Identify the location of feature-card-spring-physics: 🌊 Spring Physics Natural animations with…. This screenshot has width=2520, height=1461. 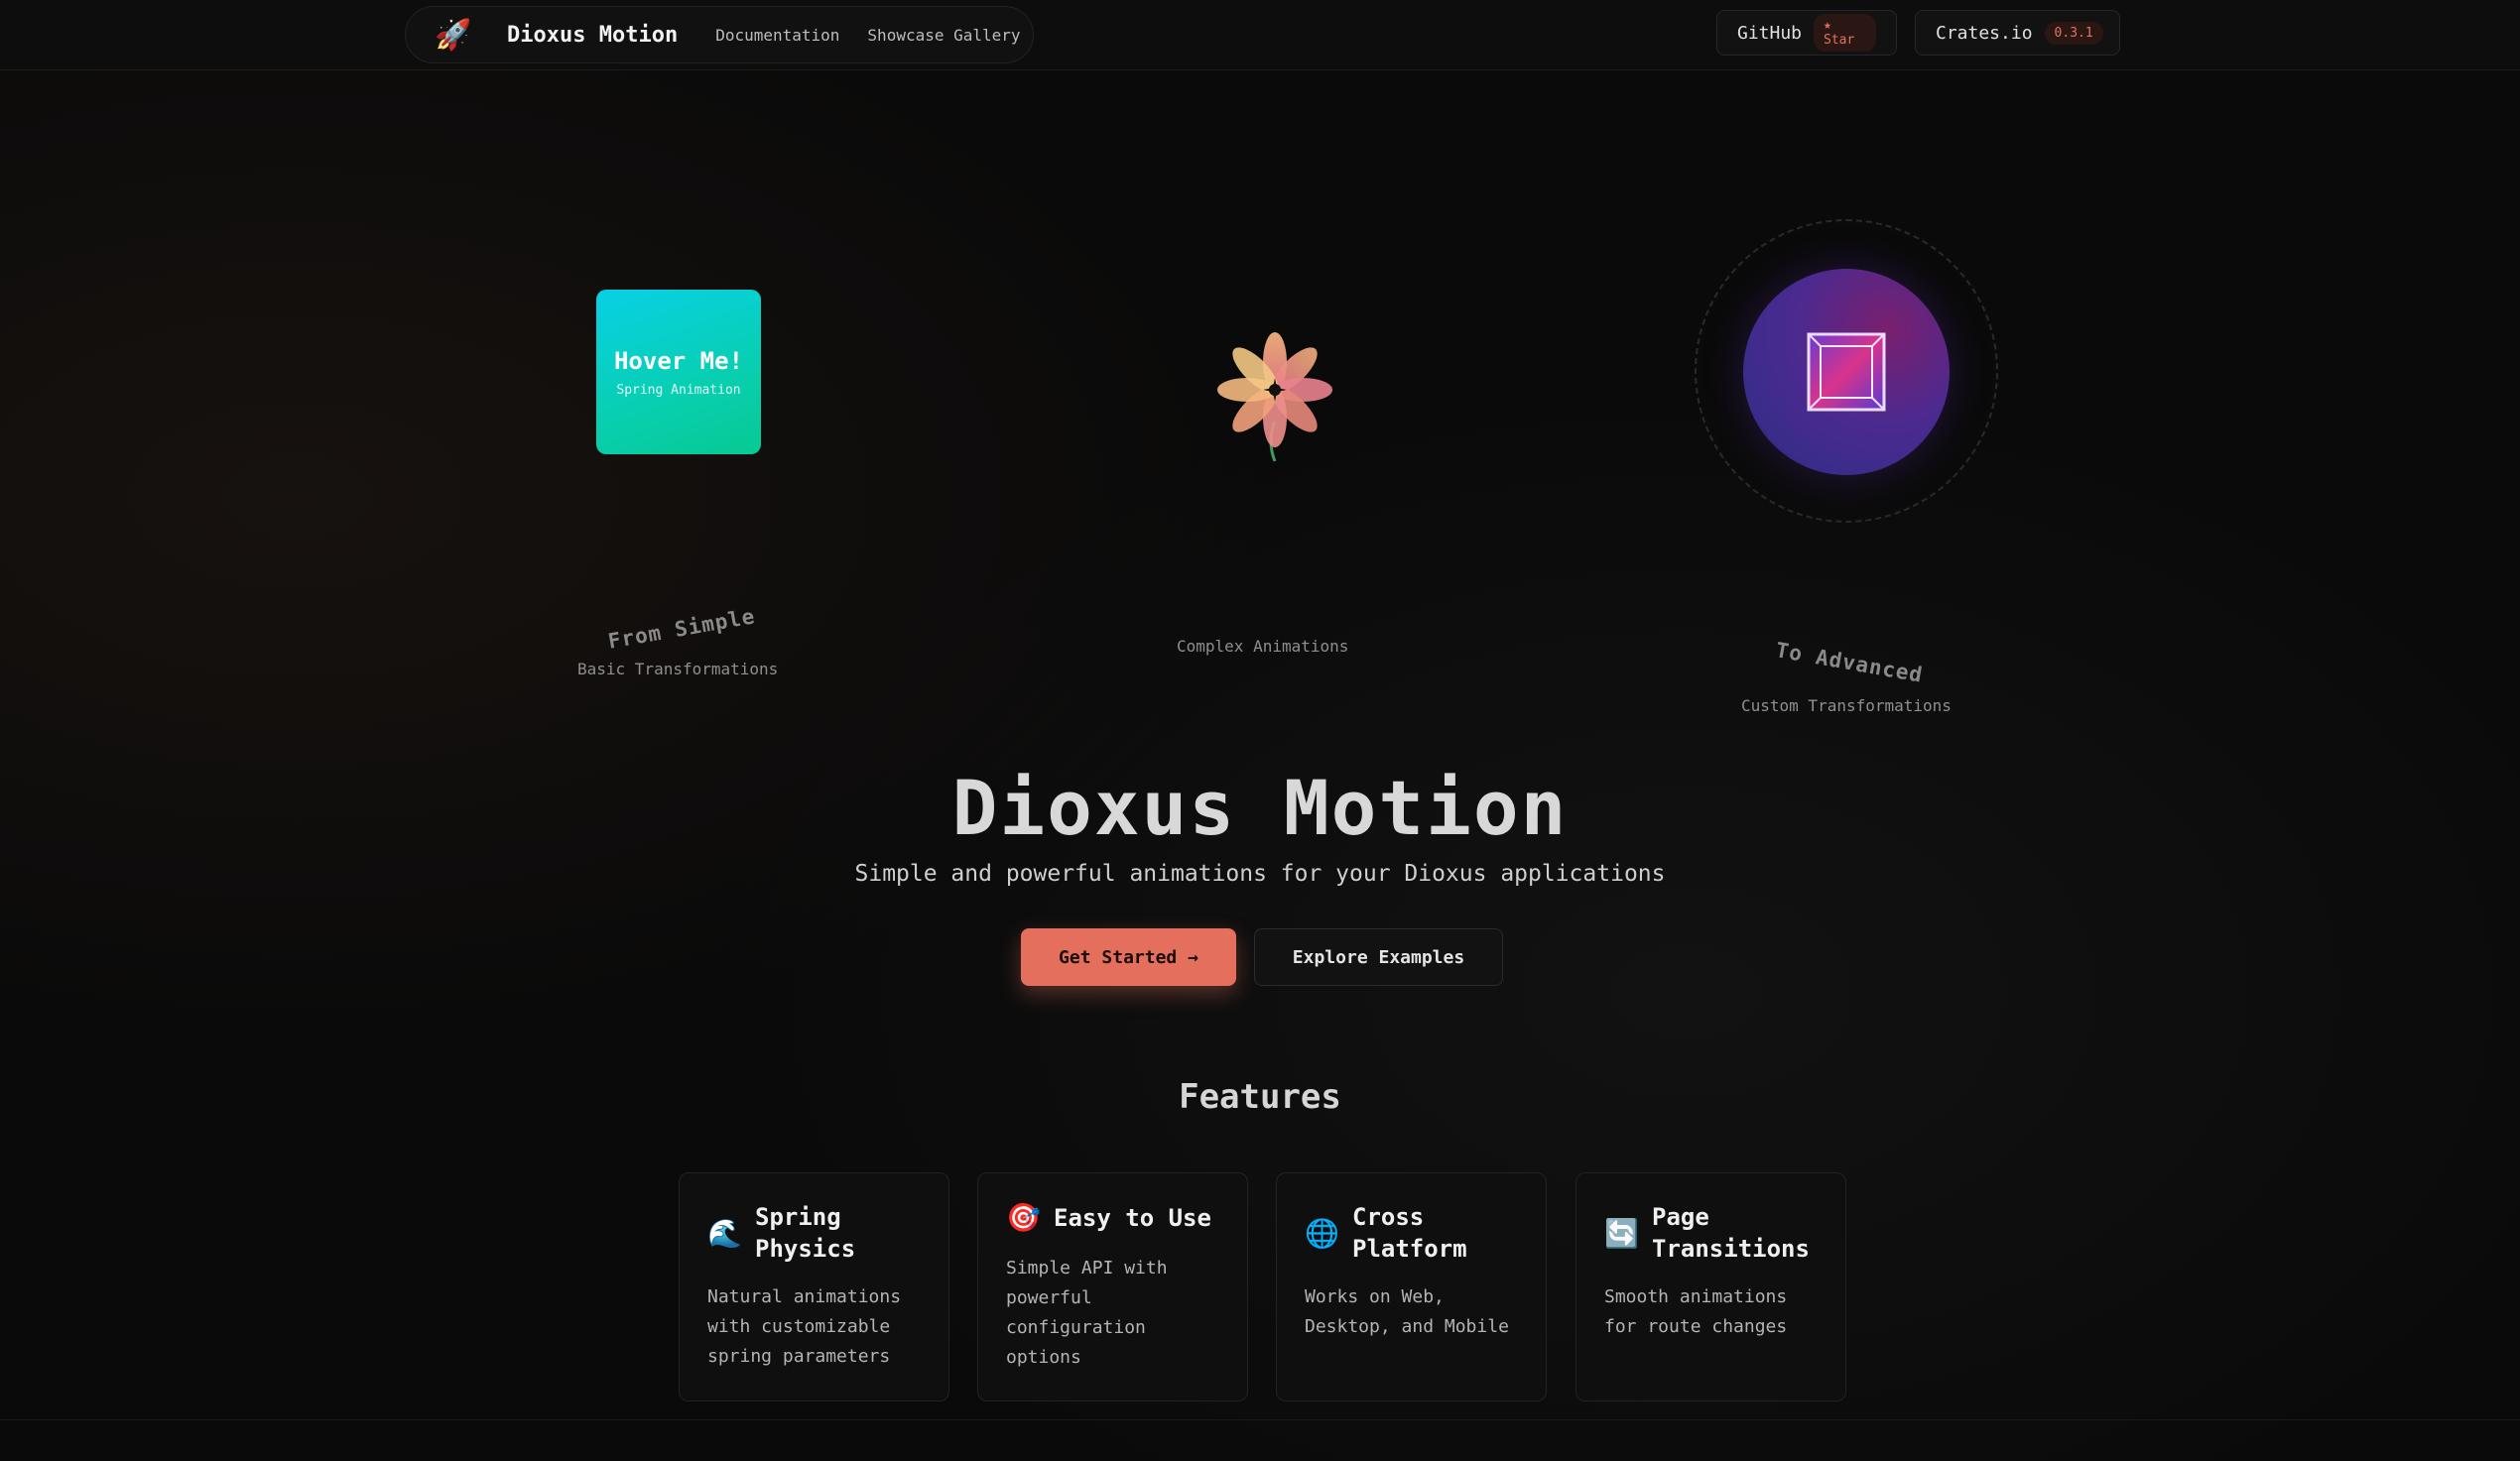
(814, 1286).